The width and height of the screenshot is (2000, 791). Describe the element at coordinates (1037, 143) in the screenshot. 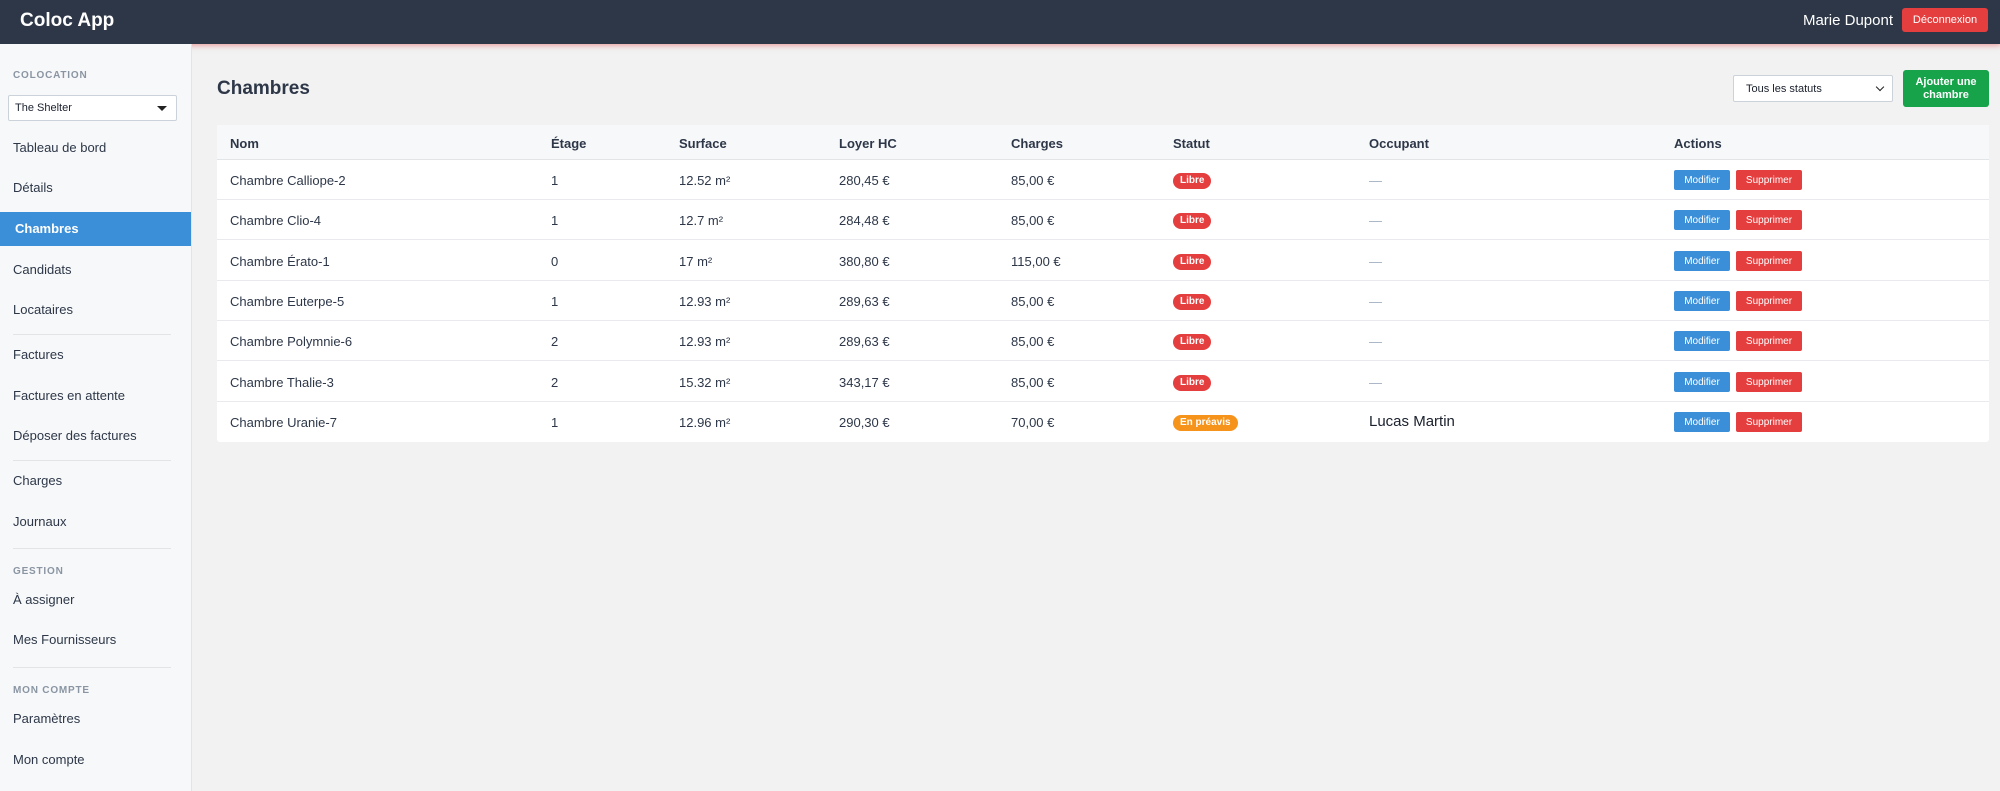

I see `column-header-charges: Charges` at that location.